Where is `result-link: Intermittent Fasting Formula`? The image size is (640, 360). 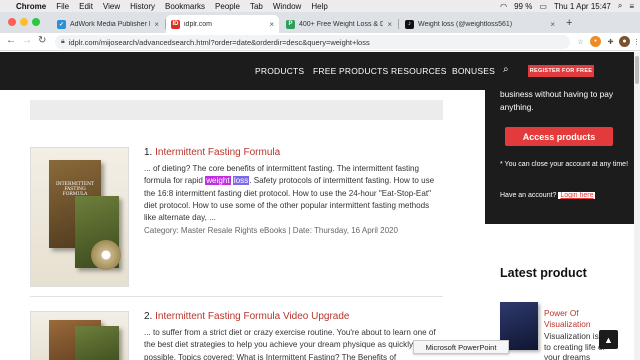
result-link: Intermittent Fasting Formula is located at coordinates (217, 152).